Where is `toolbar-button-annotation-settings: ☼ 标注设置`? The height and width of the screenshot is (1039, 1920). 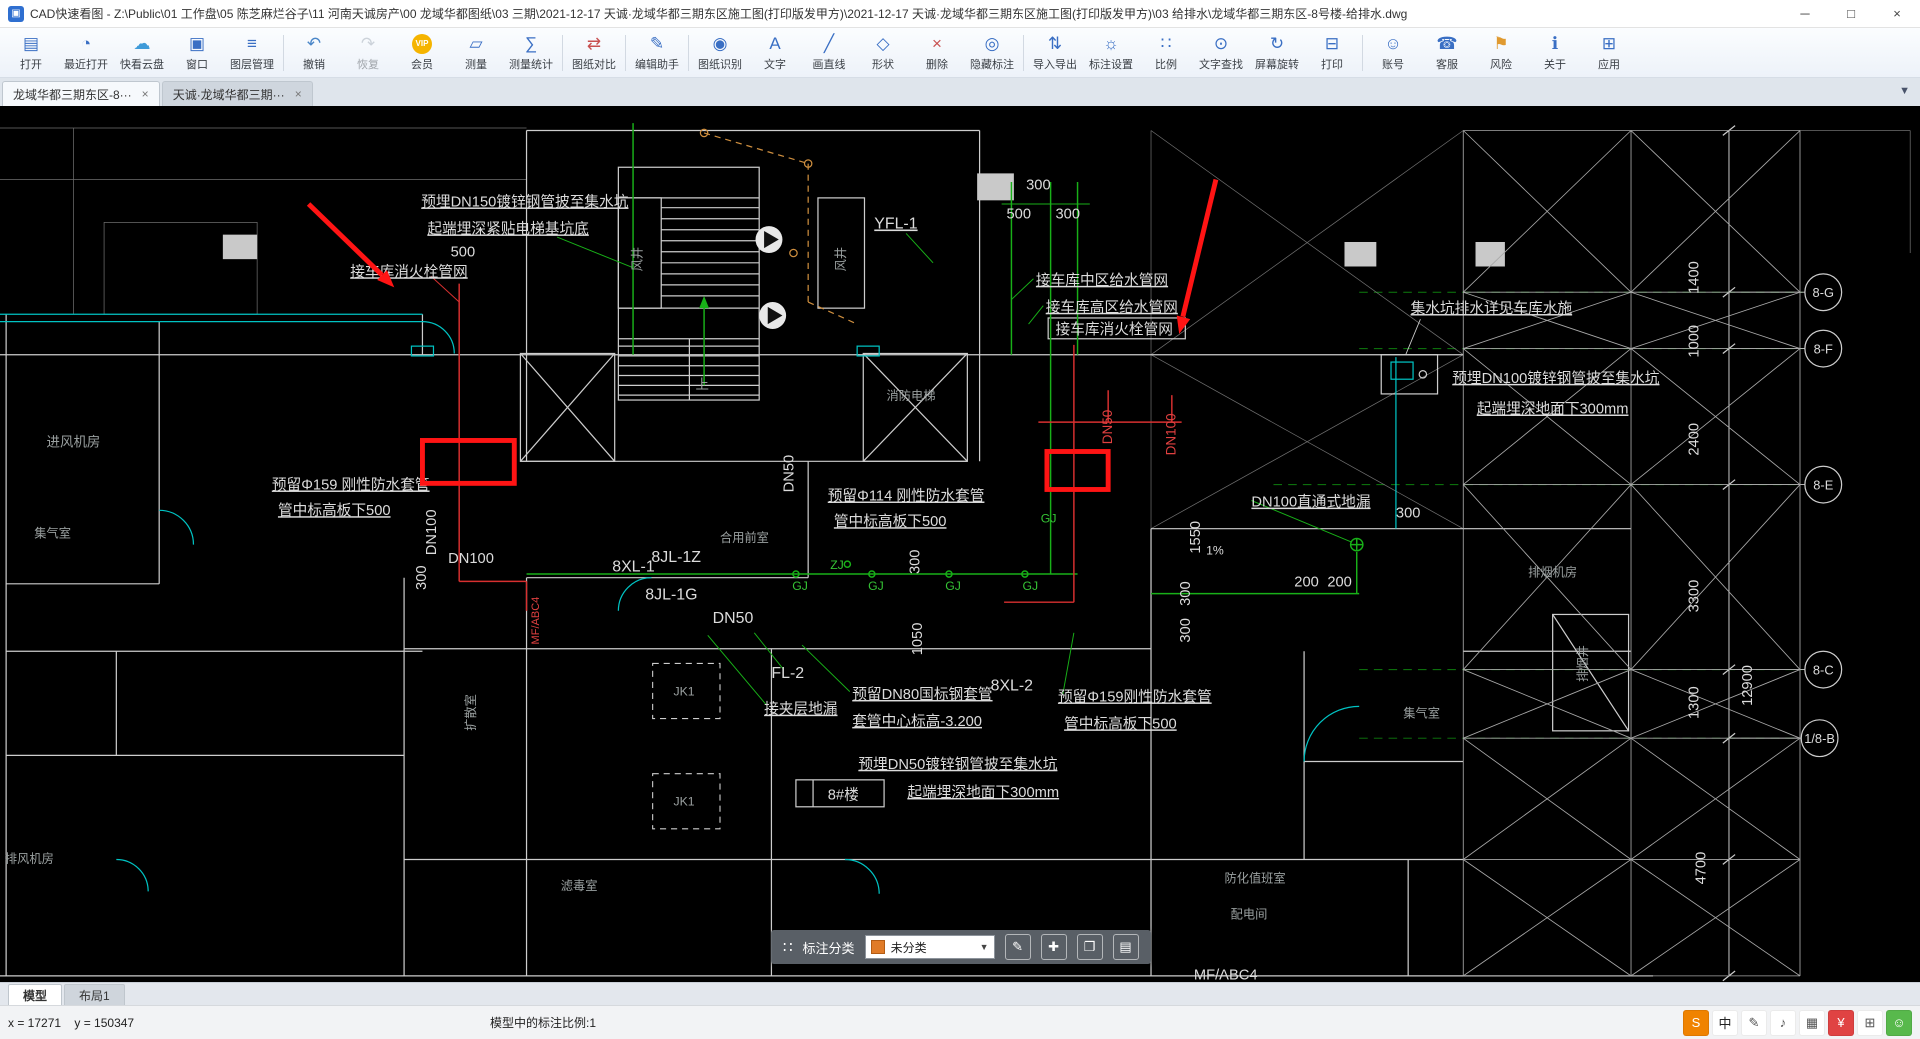
toolbar-button-annotation-settings: ☼ 标注设置 is located at coordinates (1111, 53).